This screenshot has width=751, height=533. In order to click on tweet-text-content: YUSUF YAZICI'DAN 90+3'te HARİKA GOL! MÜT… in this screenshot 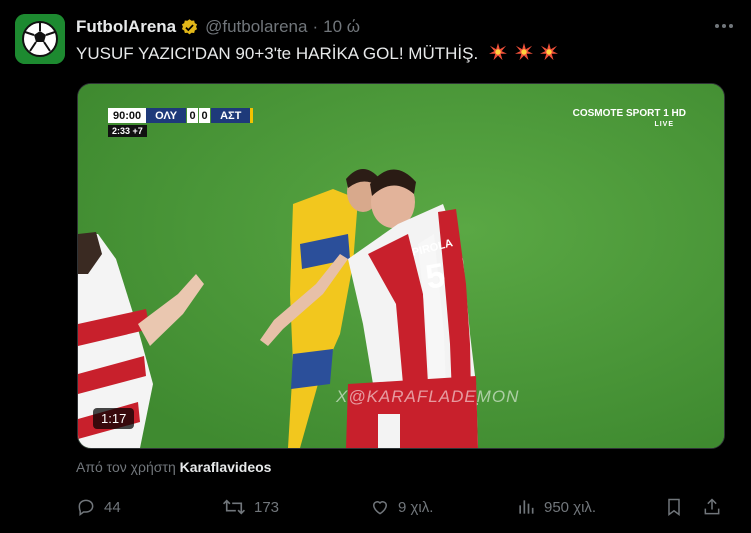, I will do `click(277, 53)`.